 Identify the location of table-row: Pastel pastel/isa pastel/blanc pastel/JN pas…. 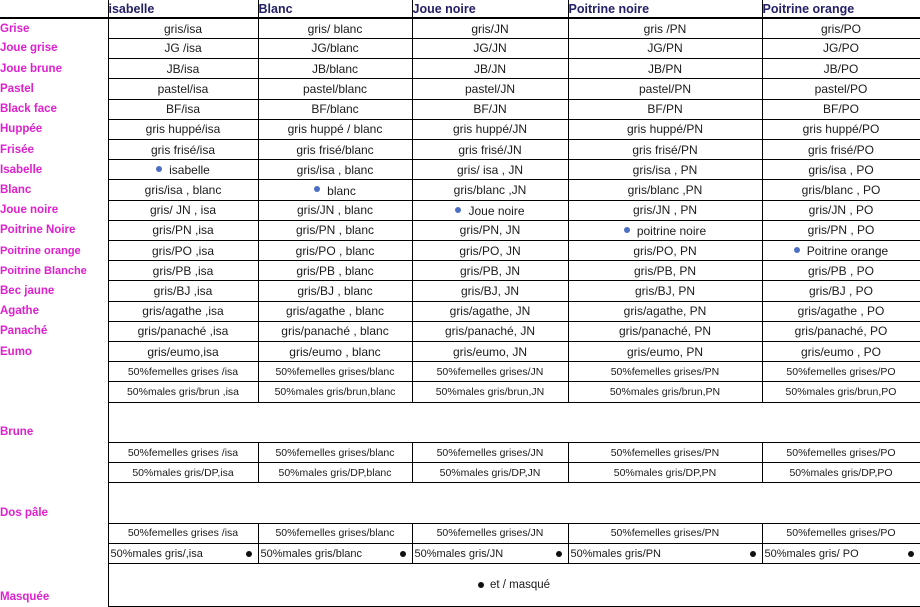
(460, 89).